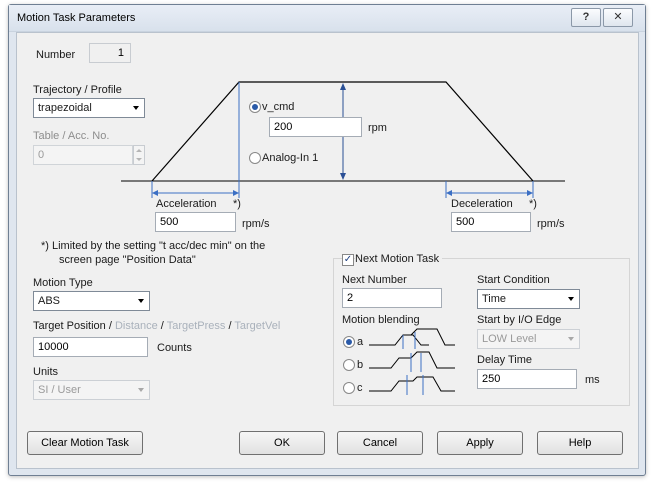  I want to click on target-press-label: TargetPress, so click(196, 326).